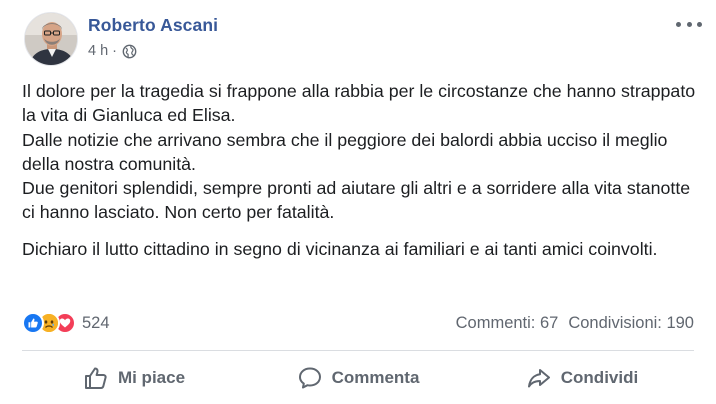 The image size is (716, 404). I want to click on author-avatar, so click(51, 39).